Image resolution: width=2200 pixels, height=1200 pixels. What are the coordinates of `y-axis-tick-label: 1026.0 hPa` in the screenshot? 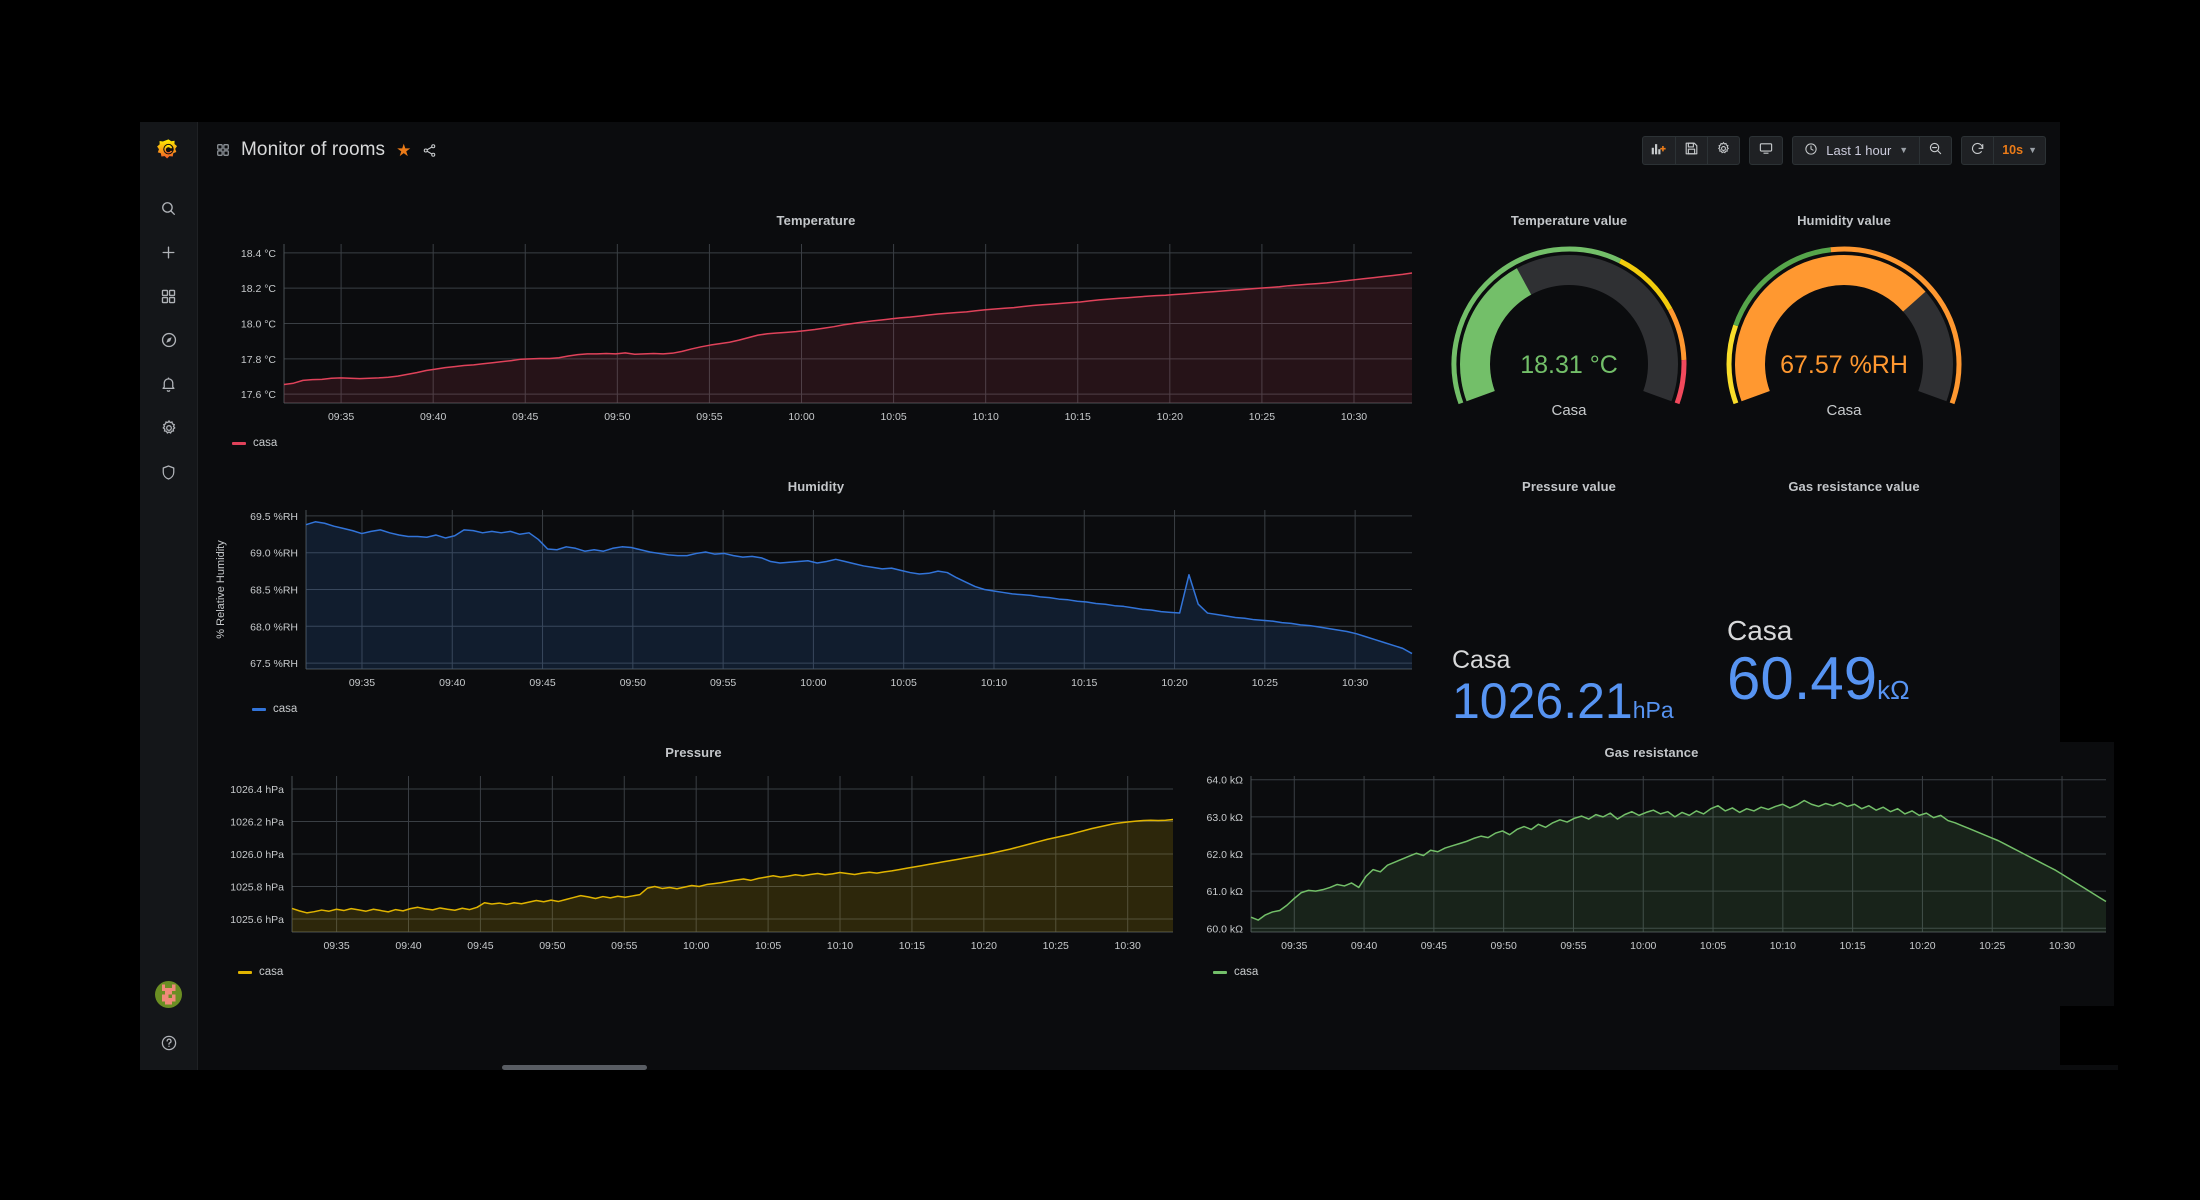 It's located at (257, 855).